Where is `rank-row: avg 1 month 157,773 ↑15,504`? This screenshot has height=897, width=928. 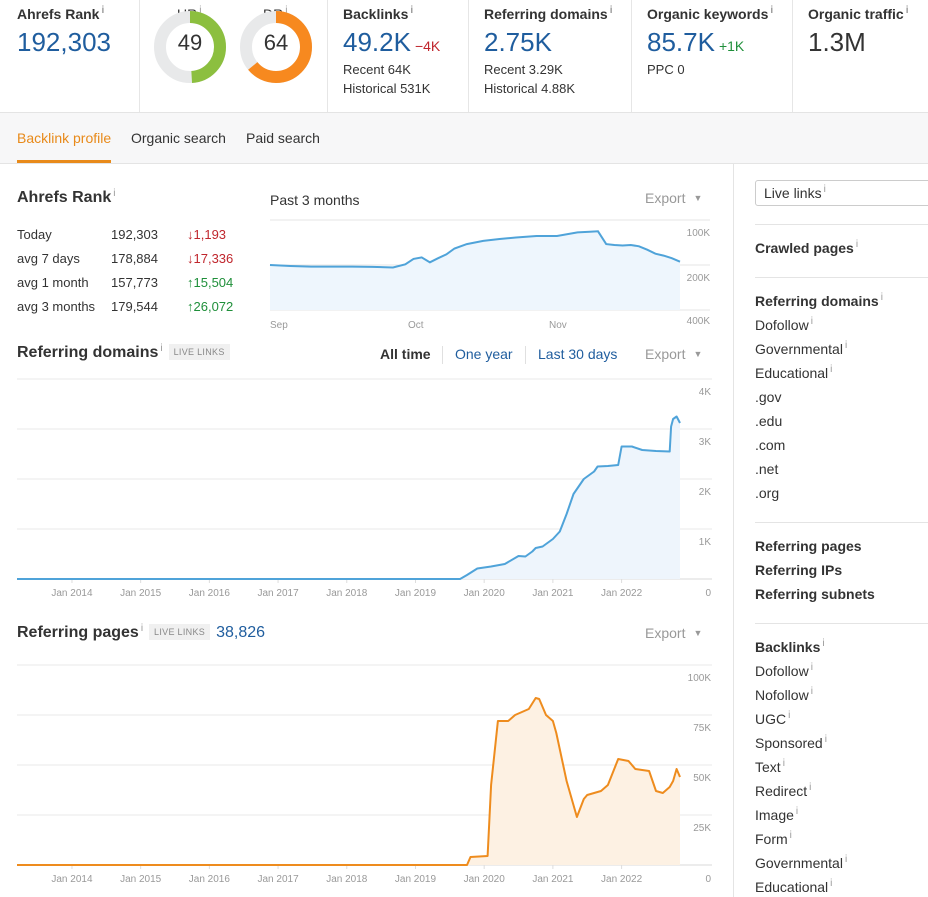
rank-row: avg 1 month 157,773 ↑15,504 is located at coordinates (132, 284).